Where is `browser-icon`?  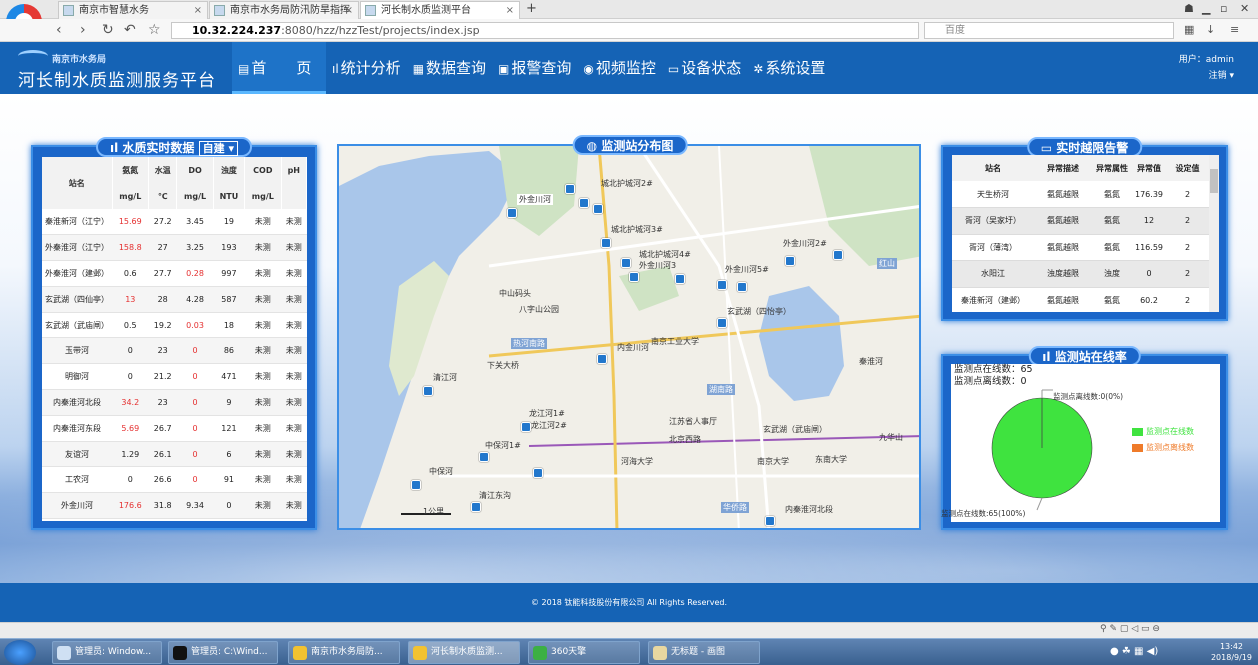 browser-icon is located at coordinates (420, 653).